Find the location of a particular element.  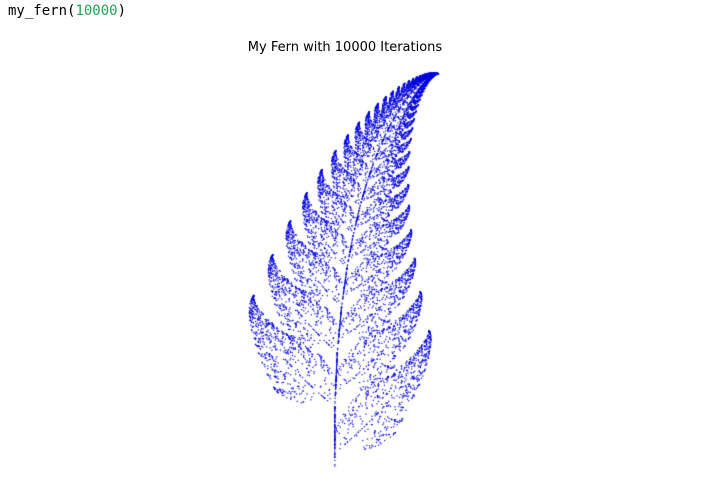

plot-title: My Fern with 10000 Iterations is located at coordinates (345, 47).